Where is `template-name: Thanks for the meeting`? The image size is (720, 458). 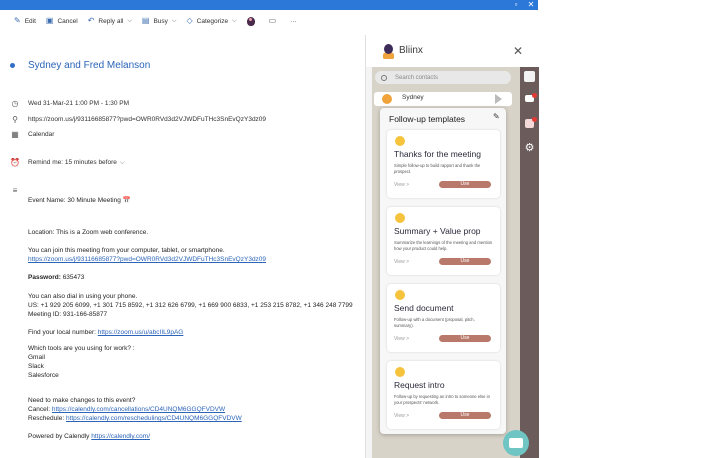 template-name: Thanks for the meeting is located at coordinates (437, 154).